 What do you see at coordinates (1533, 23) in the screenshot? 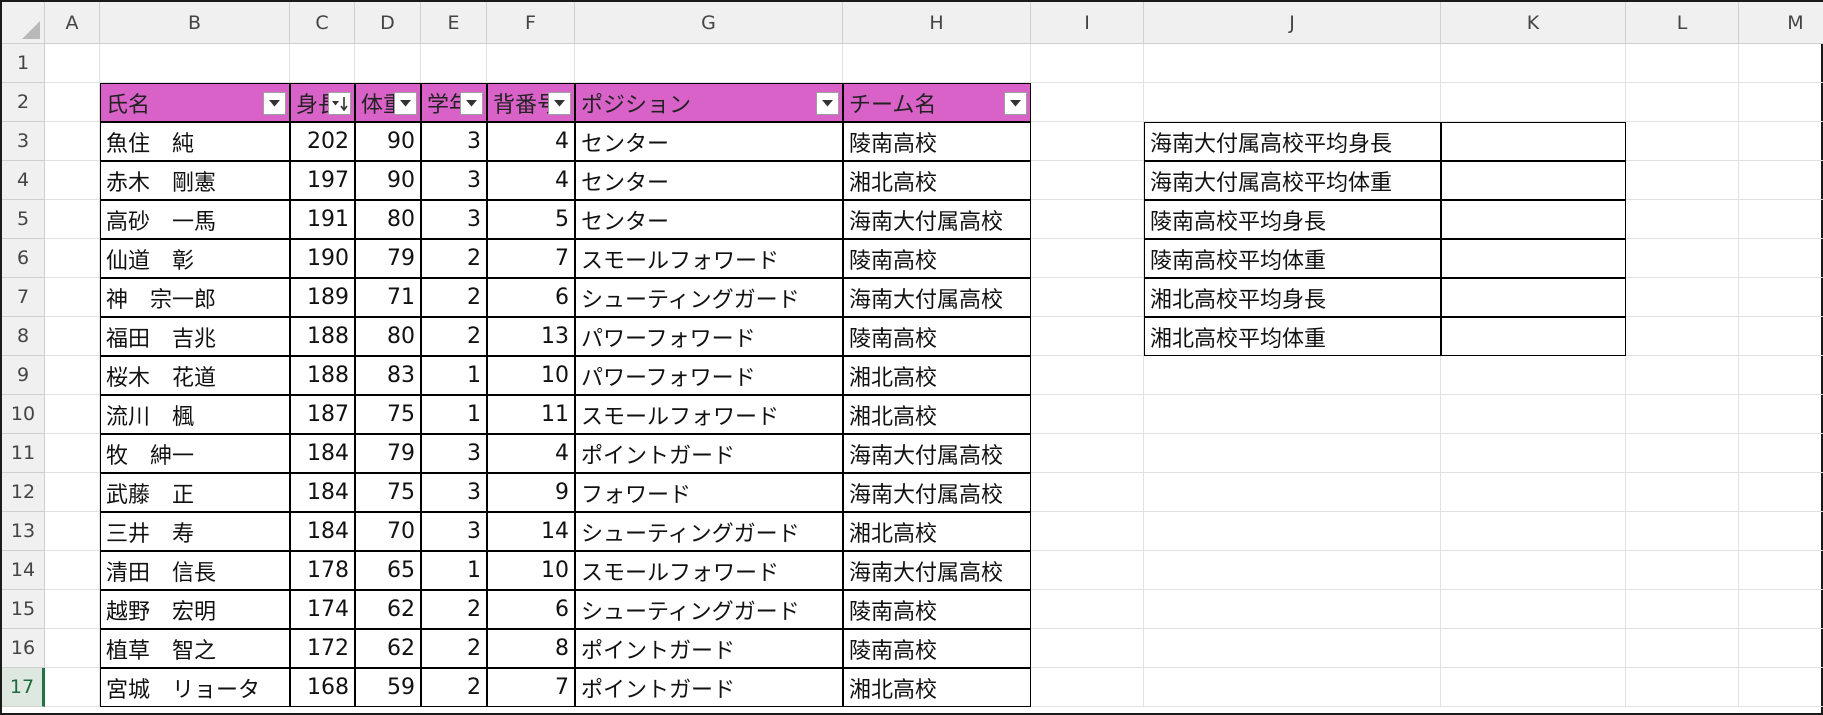
I see `column-header-k: K` at bounding box center [1533, 23].